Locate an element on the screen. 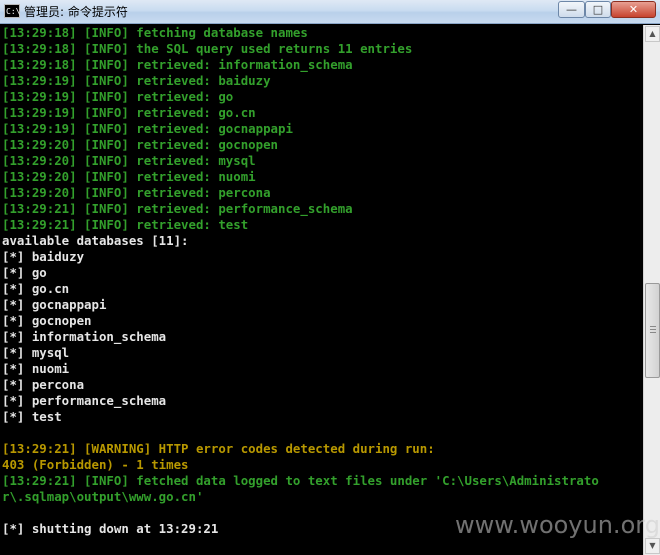  cmd-icon: C:\ is located at coordinates (12, 11).